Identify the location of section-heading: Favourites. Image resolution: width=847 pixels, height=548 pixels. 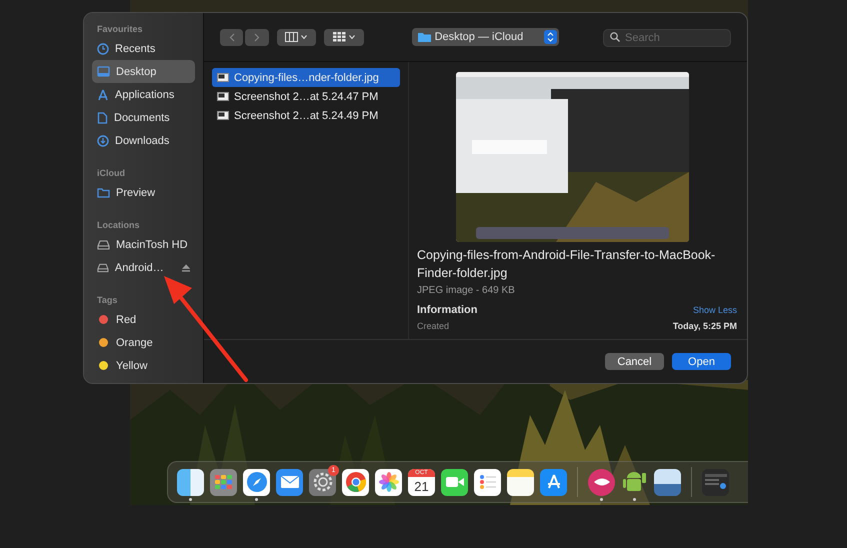
(120, 29).